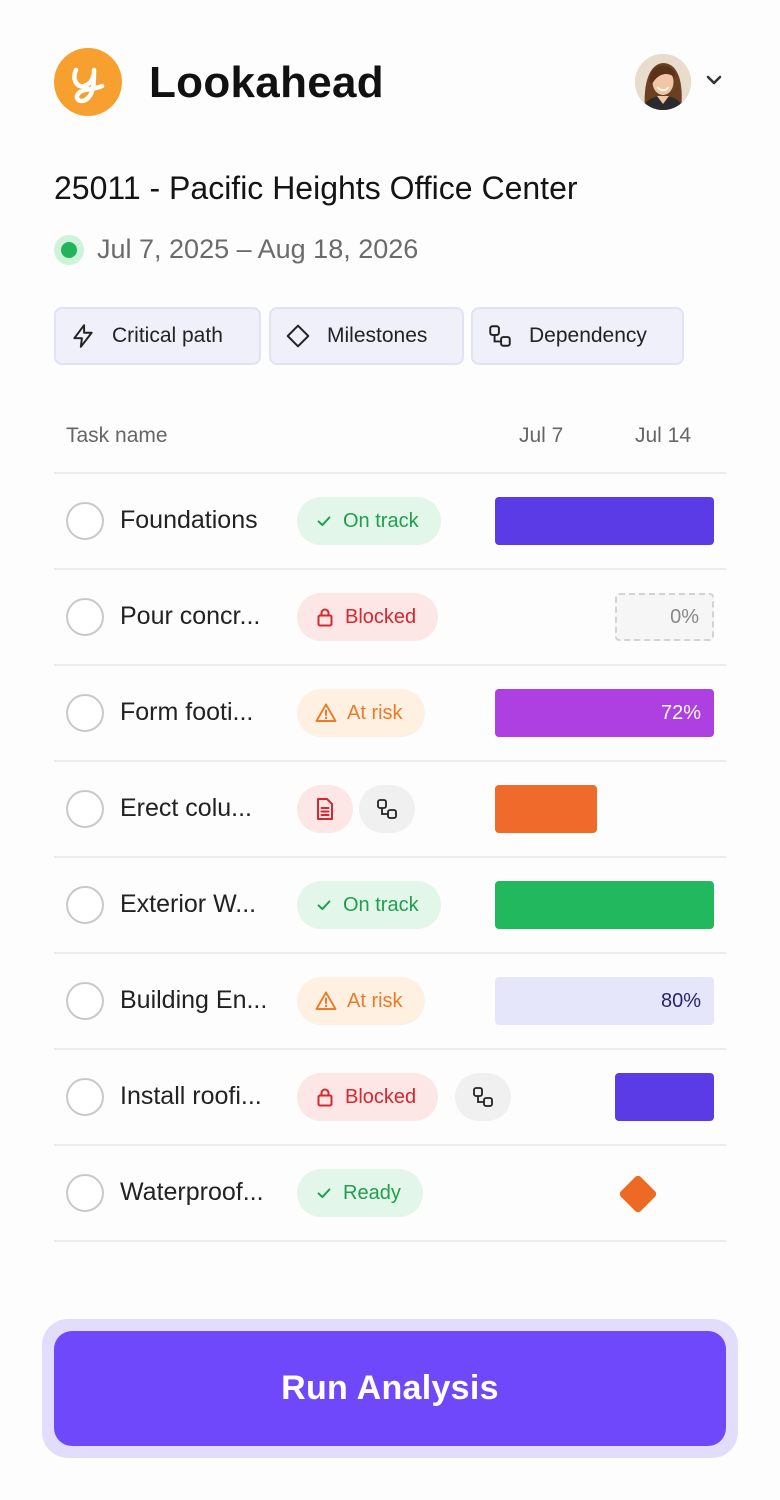 The width and height of the screenshot is (780, 1500). Describe the element at coordinates (541, 435) in the screenshot. I see `column-header-week-1: Jul 7` at that location.